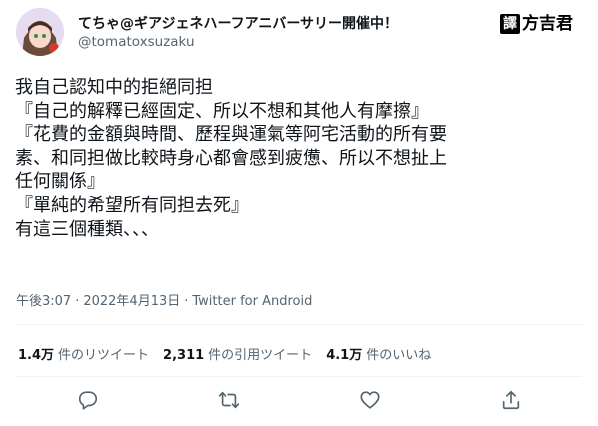  Describe the element at coordinates (231, 158) in the screenshot. I see `tweet-line: 素、和同担做比較時身心都會感到疲憊、所以不想扯上` at that location.